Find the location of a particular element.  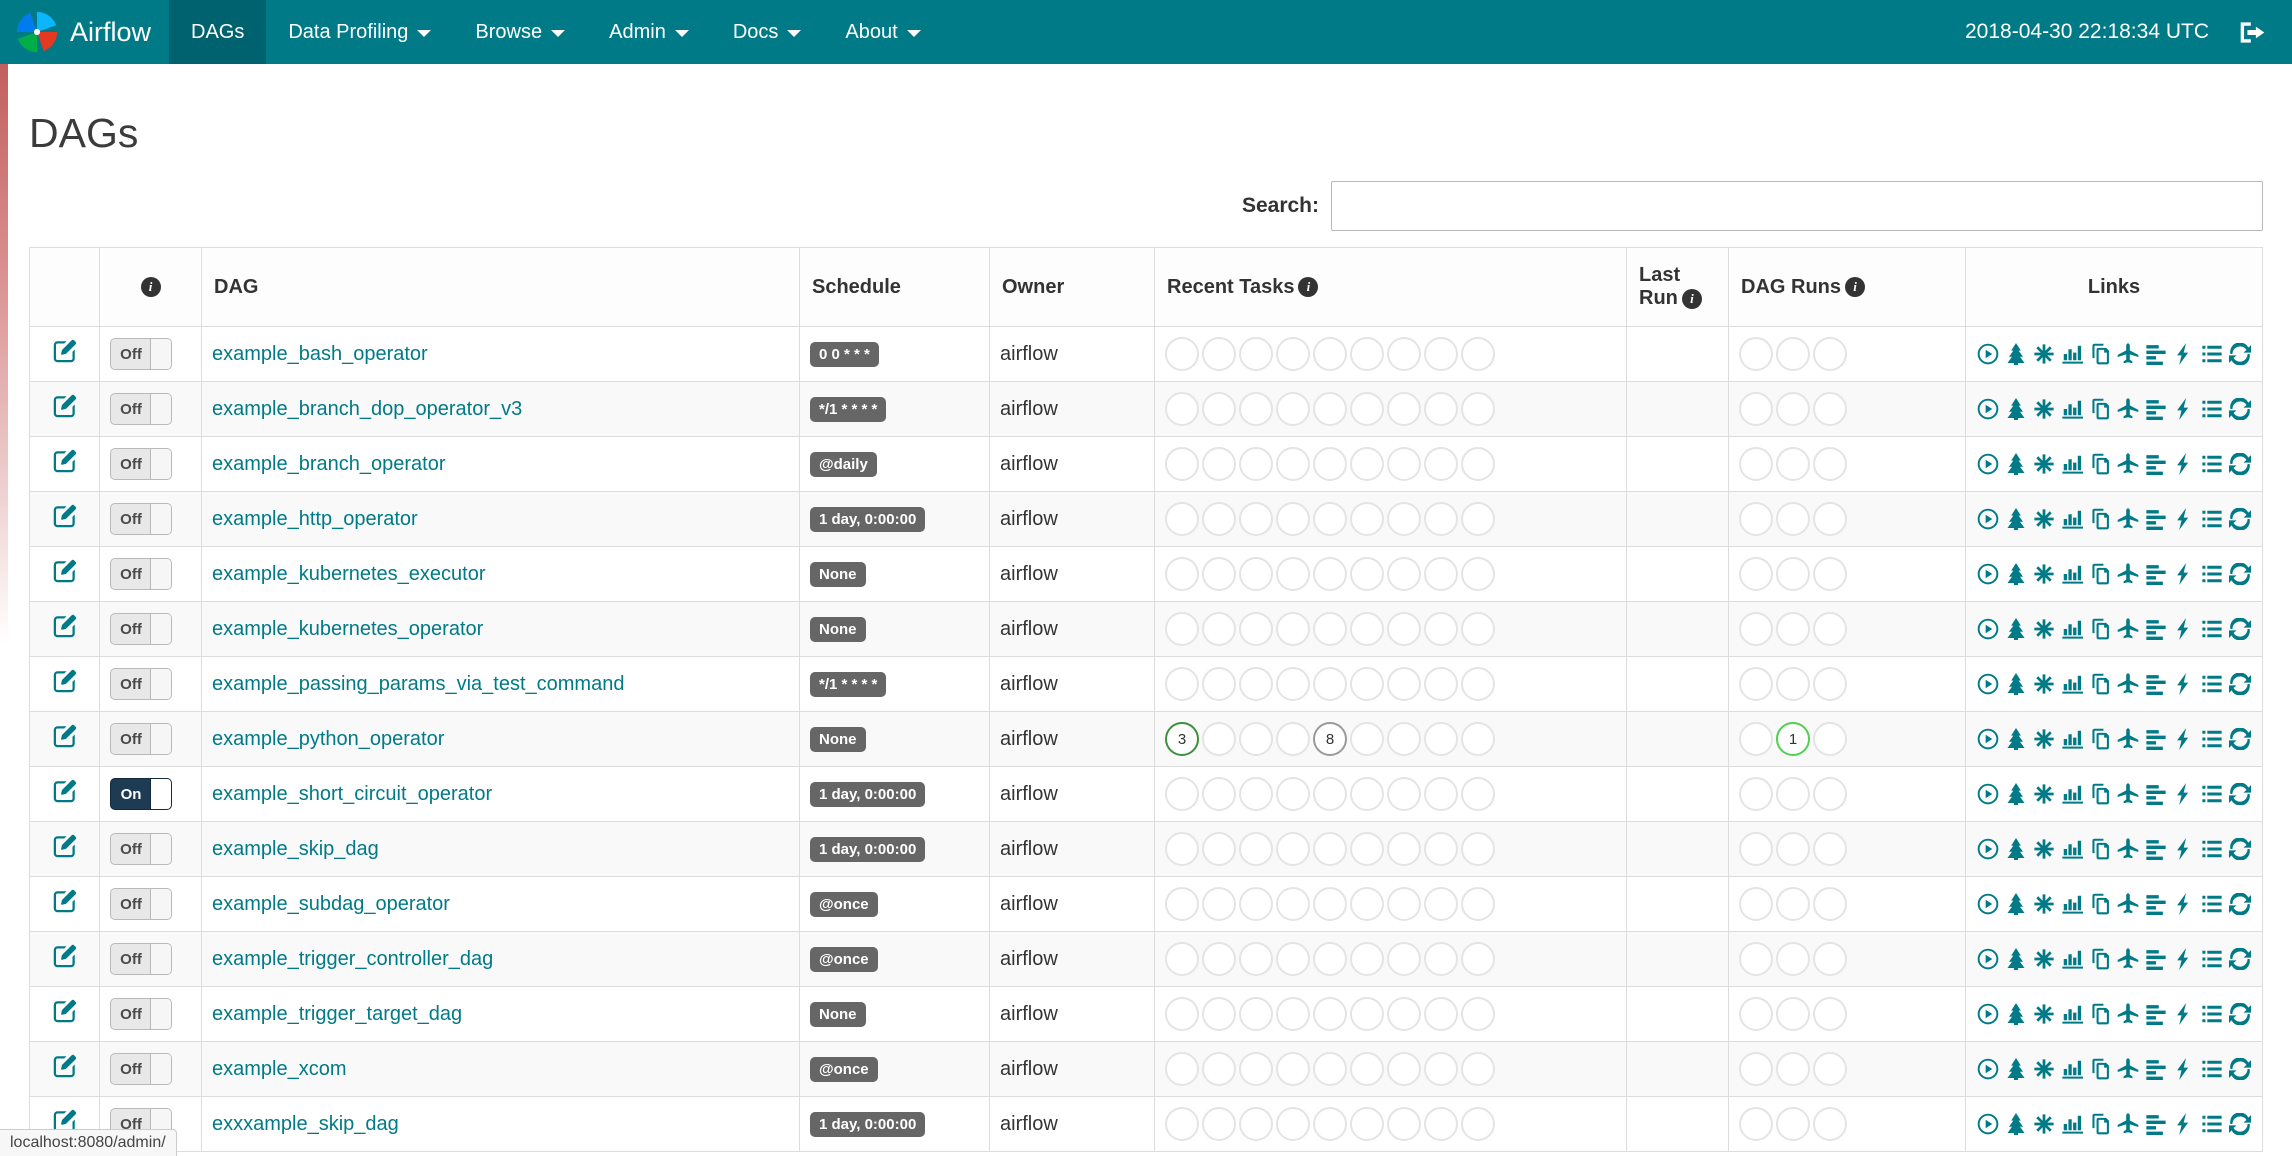

dag-link: example_python_operator is located at coordinates (328, 739).